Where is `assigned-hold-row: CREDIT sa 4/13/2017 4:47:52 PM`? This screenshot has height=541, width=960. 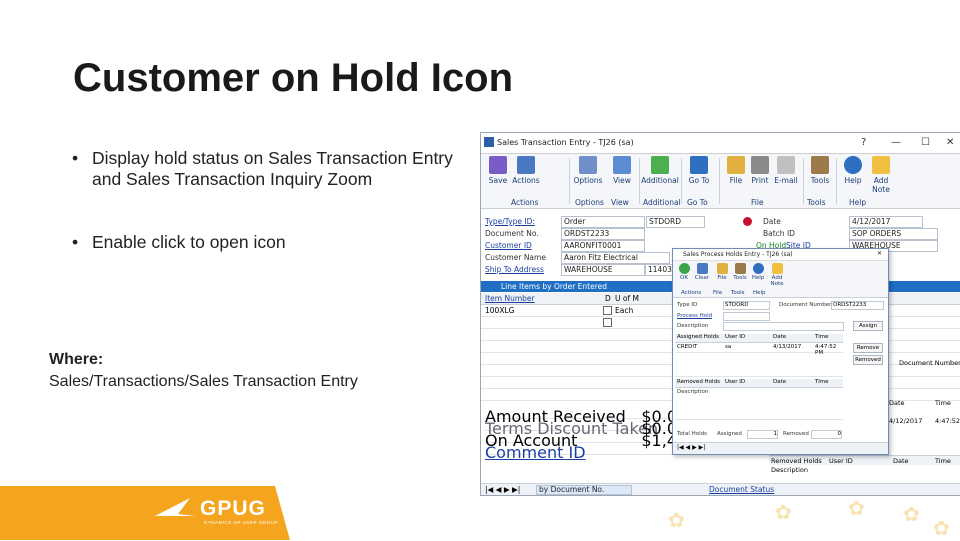 assigned-hold-row: CREDIT sa 4/13/2017 4:47:52 PM is located at coordinates (759, 350).